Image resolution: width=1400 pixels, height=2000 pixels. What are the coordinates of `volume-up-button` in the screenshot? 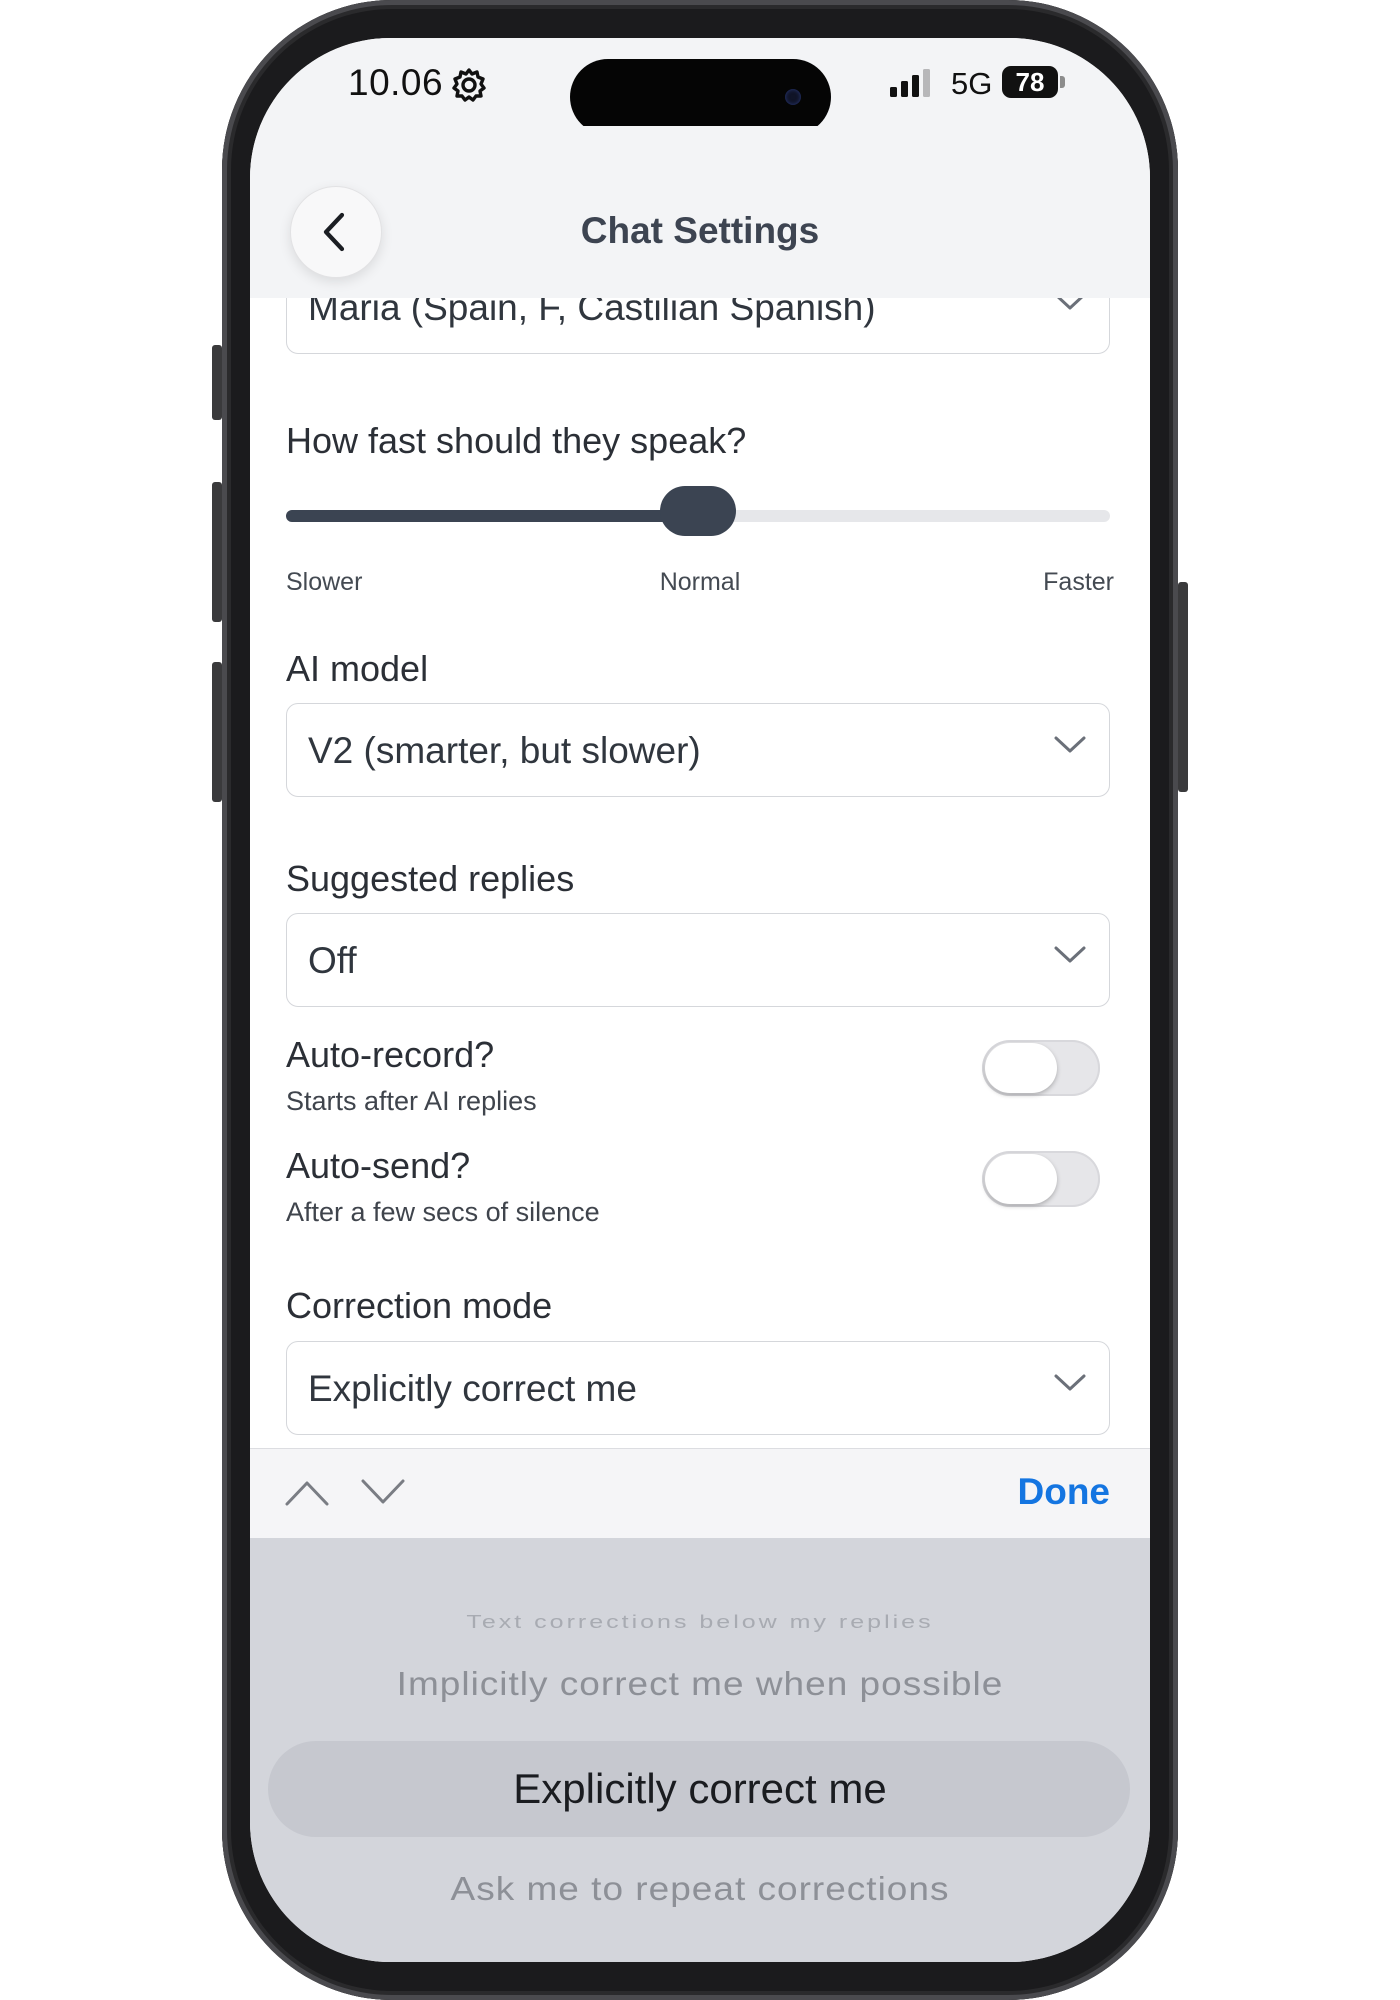 It's located at (217, 552).